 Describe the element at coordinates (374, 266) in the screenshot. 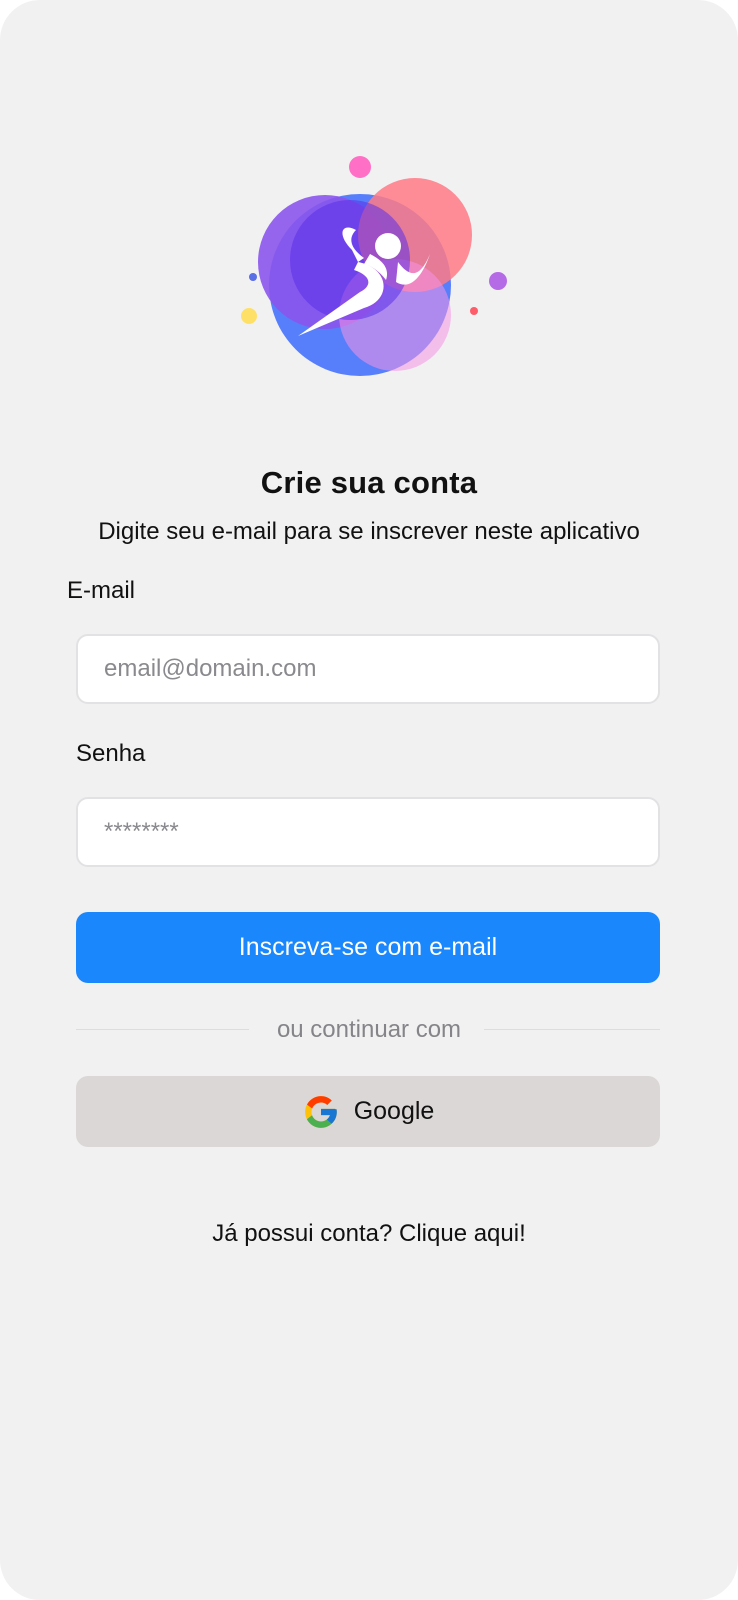

I see `app-logo` at that location.